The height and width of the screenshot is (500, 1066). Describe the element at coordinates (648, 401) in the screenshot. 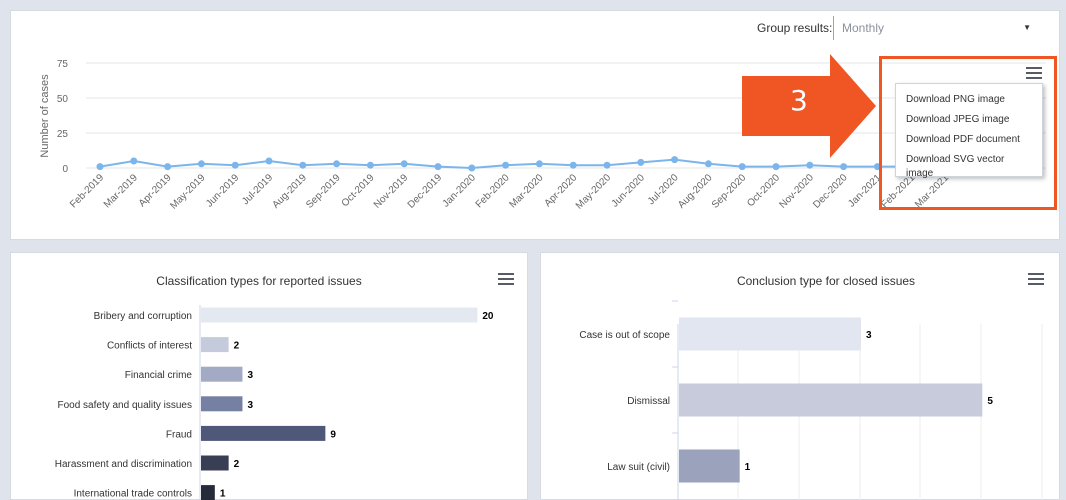

I see `category-label: Dismissal` at that location.